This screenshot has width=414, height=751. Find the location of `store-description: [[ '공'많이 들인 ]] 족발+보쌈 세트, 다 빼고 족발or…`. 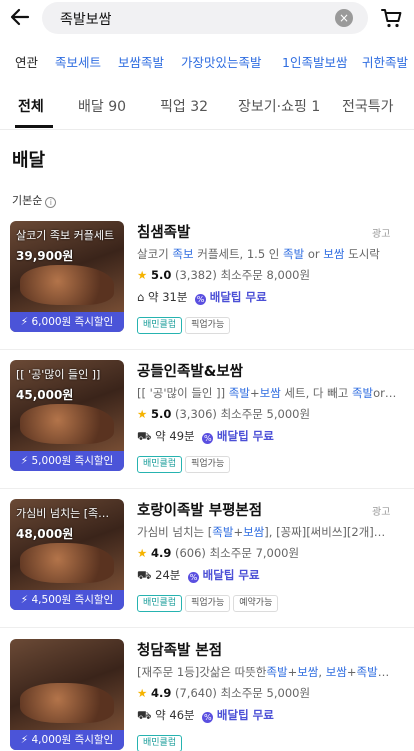

store-description: [[ '공'많이 들인 ]] 족발+보쌈 세트, 다 빼고 족발or… is located at coordinates (273, 393).